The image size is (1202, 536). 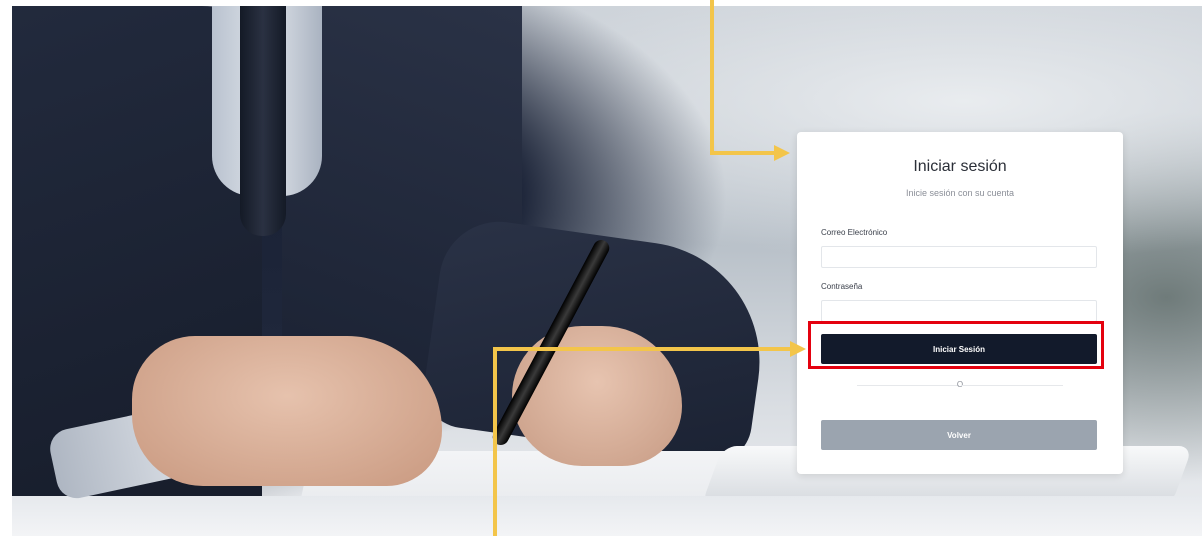 What do you see at coordinates (960, 193) in the screenshot?
I see `login-subtitle: Inicie sesión con su cuenta` at bounding box center [960, 193].